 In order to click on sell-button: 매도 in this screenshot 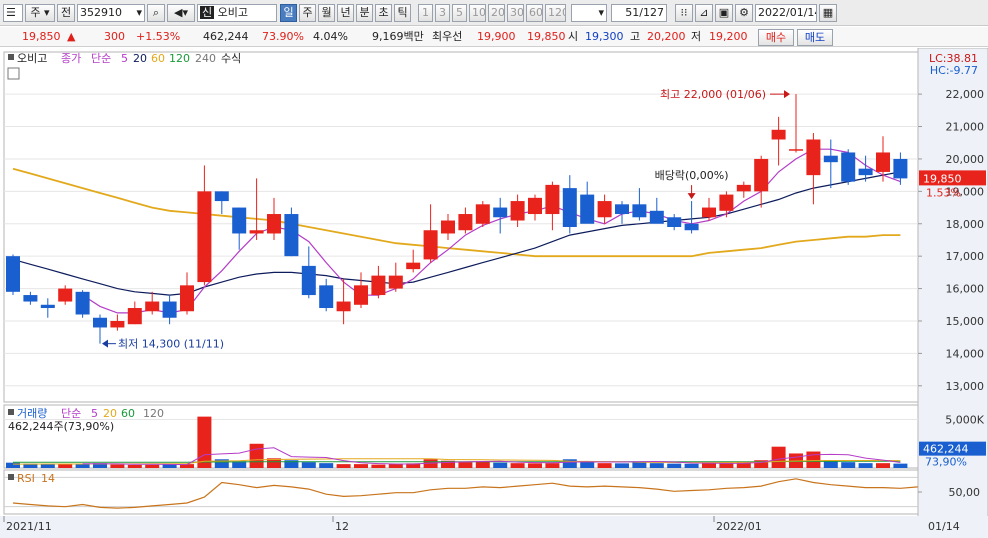, I will do `click(815, 37)`.